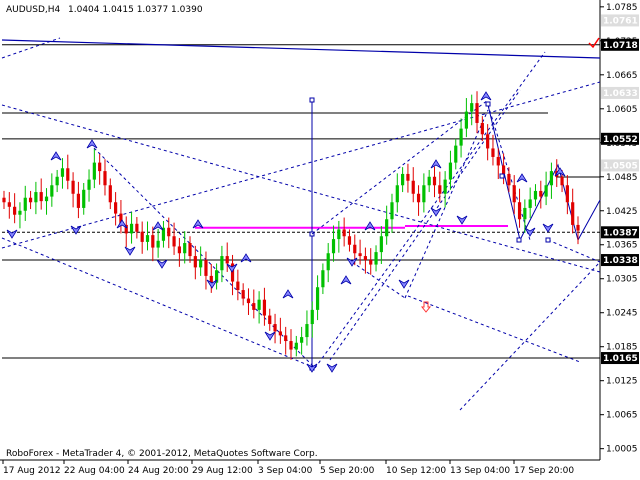  What do you see at coordinates (622, 280) in the screenshot?
I see `y-tick-label: 1.0305` at bounding box center [622, 280].